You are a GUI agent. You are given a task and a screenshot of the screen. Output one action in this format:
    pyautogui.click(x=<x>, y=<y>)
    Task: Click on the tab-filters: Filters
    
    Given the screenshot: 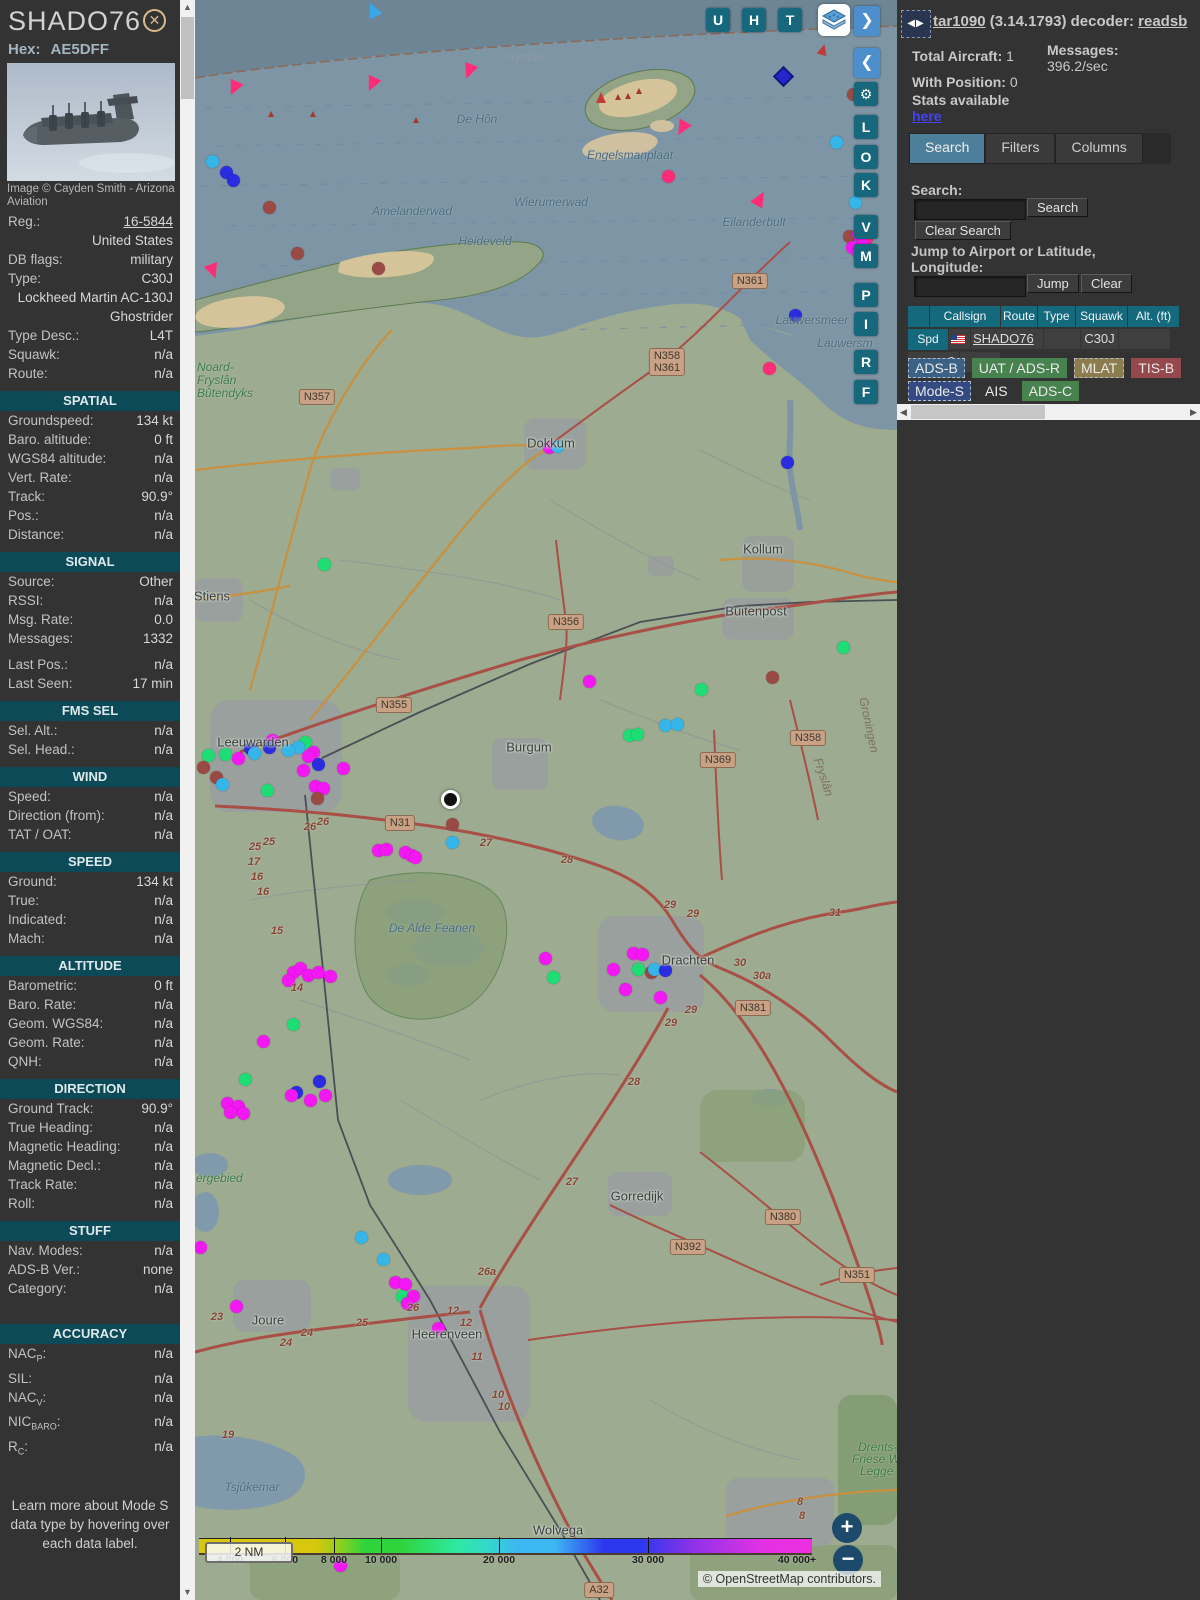 What is the action you would take?
    pyautogui.click(x=1020, y=148)
    